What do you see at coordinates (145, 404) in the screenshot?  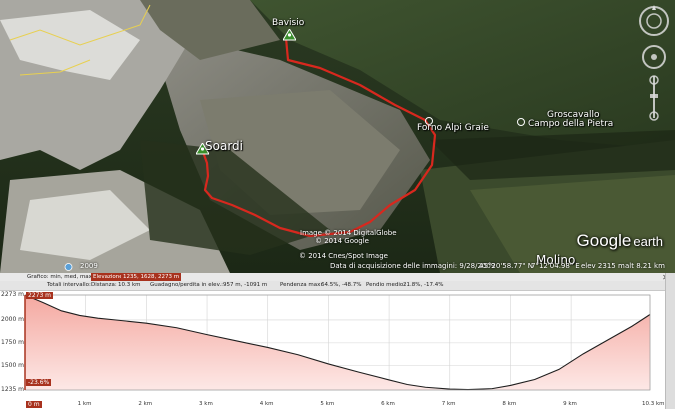 I see `x-tick-label: 2 km` at bounding box center [145, 404].